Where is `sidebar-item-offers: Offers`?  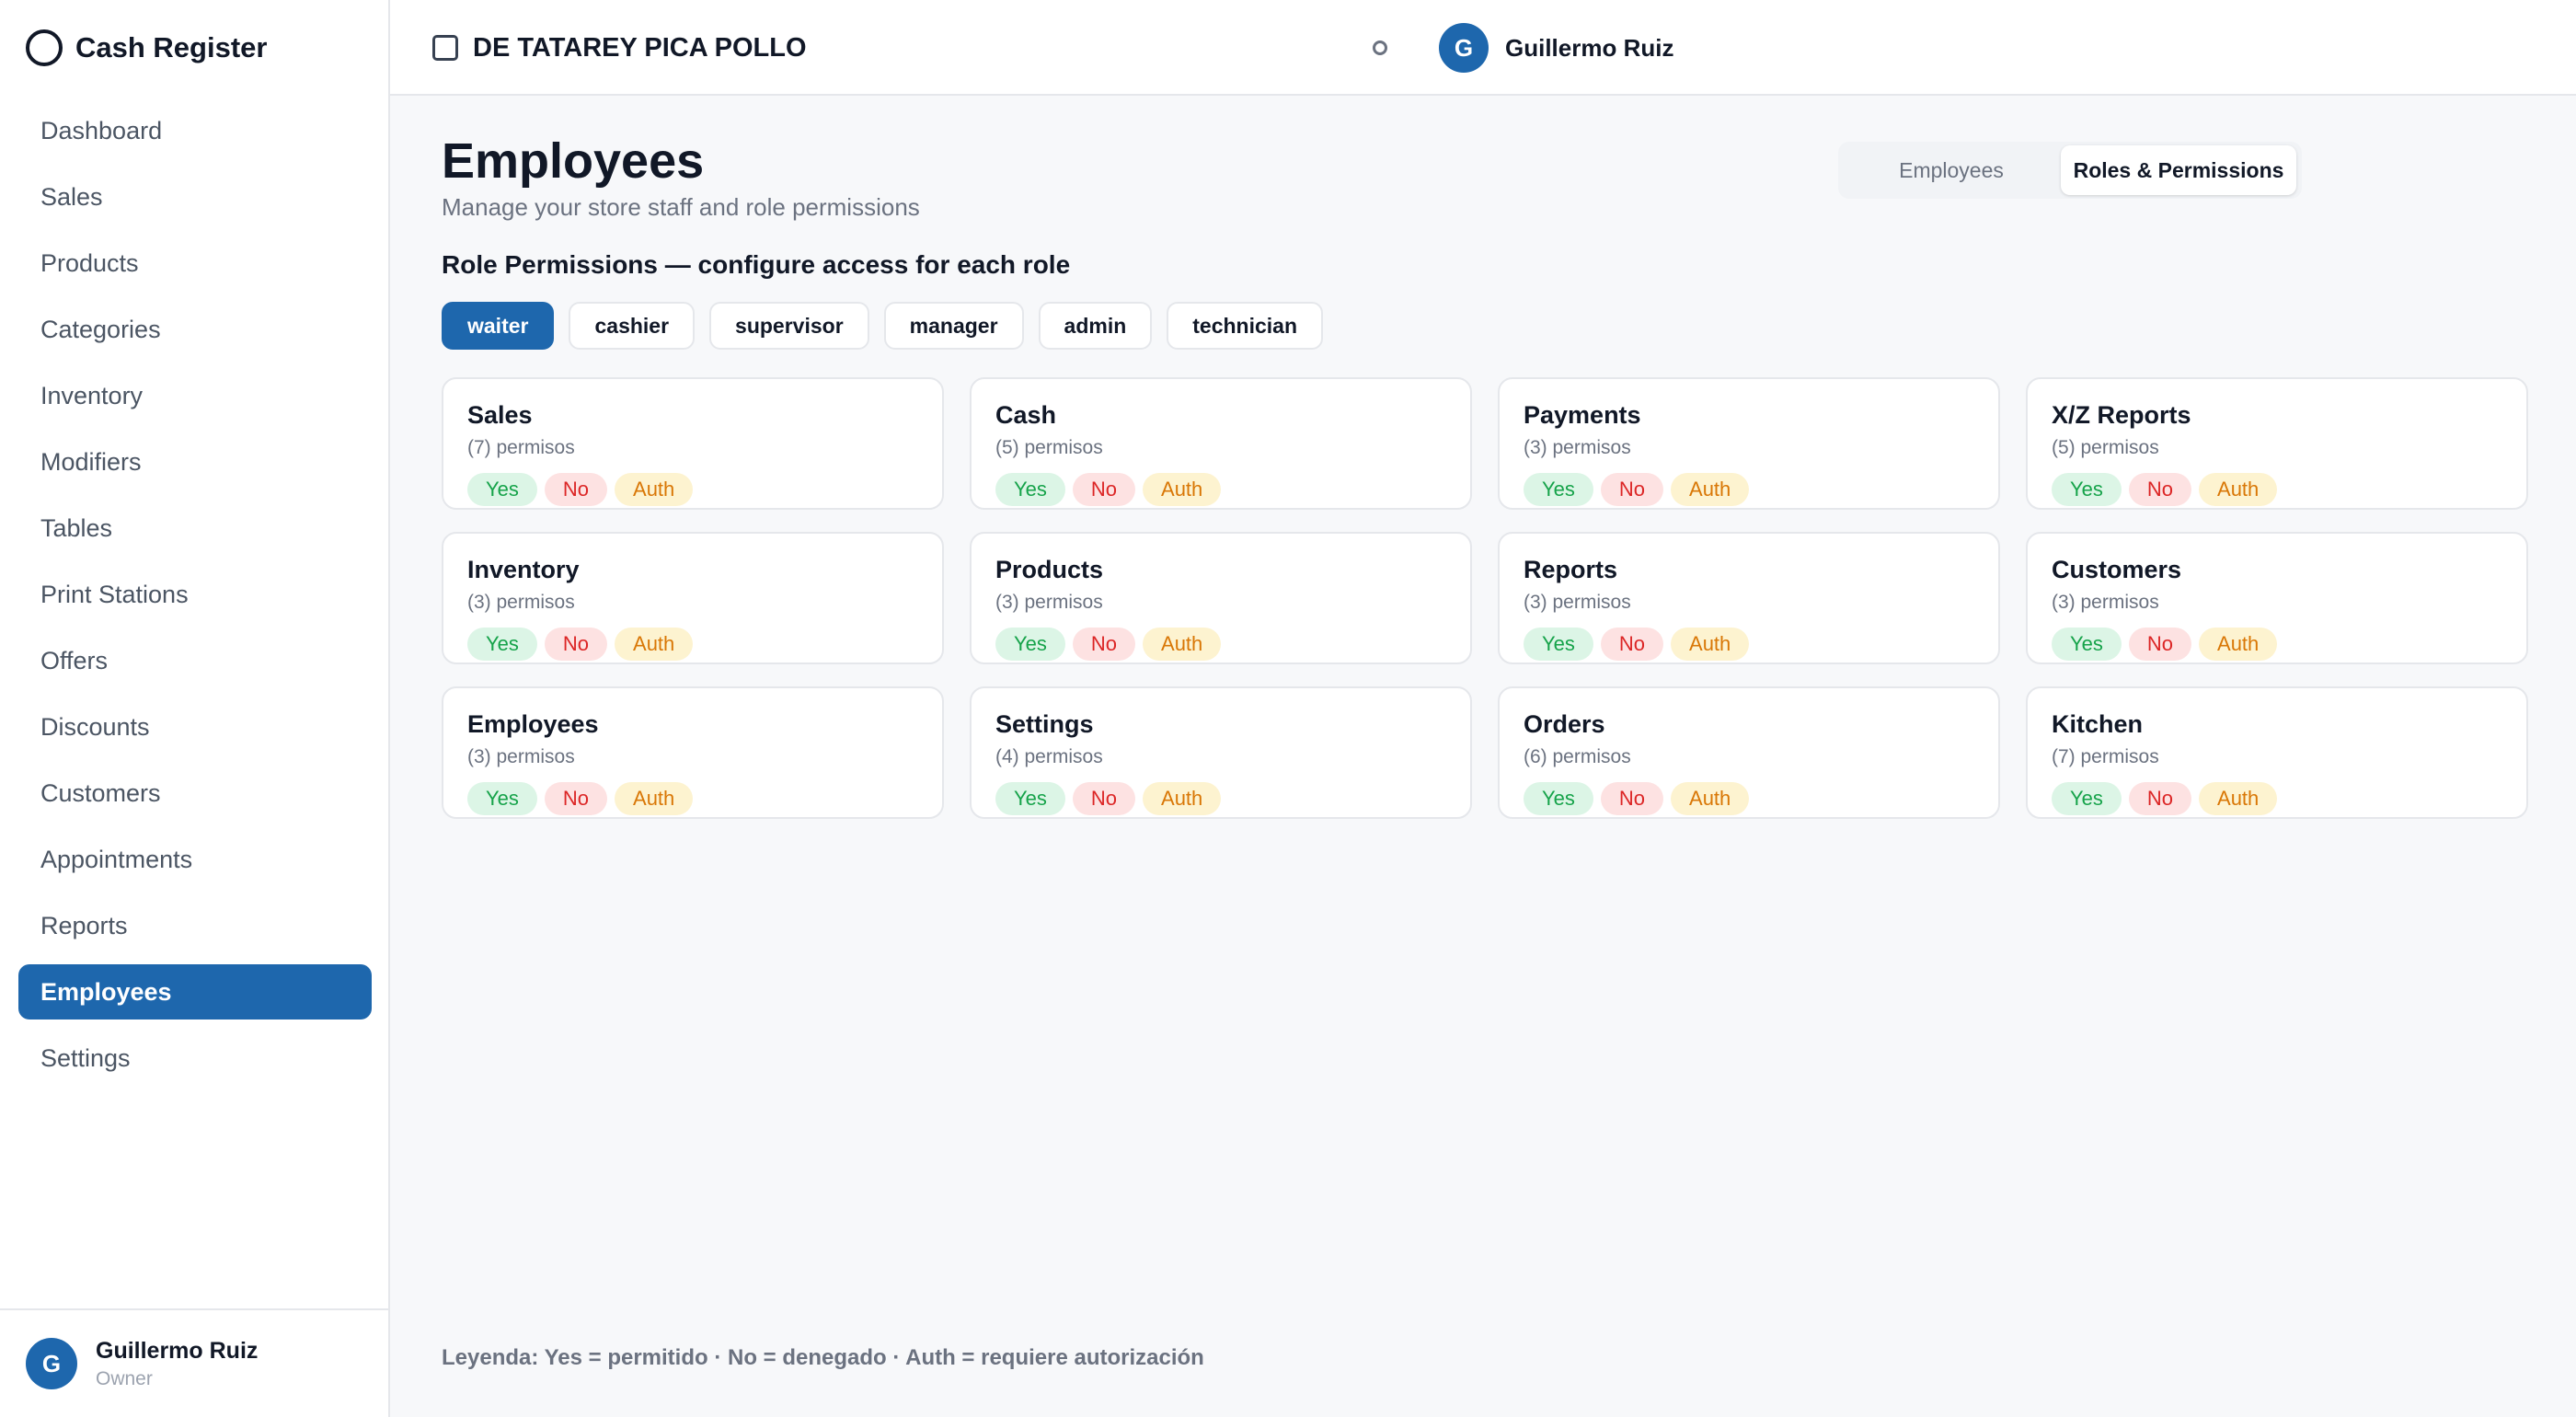
sidebar-item-offers: Offers is located at coordinates (195, 660).